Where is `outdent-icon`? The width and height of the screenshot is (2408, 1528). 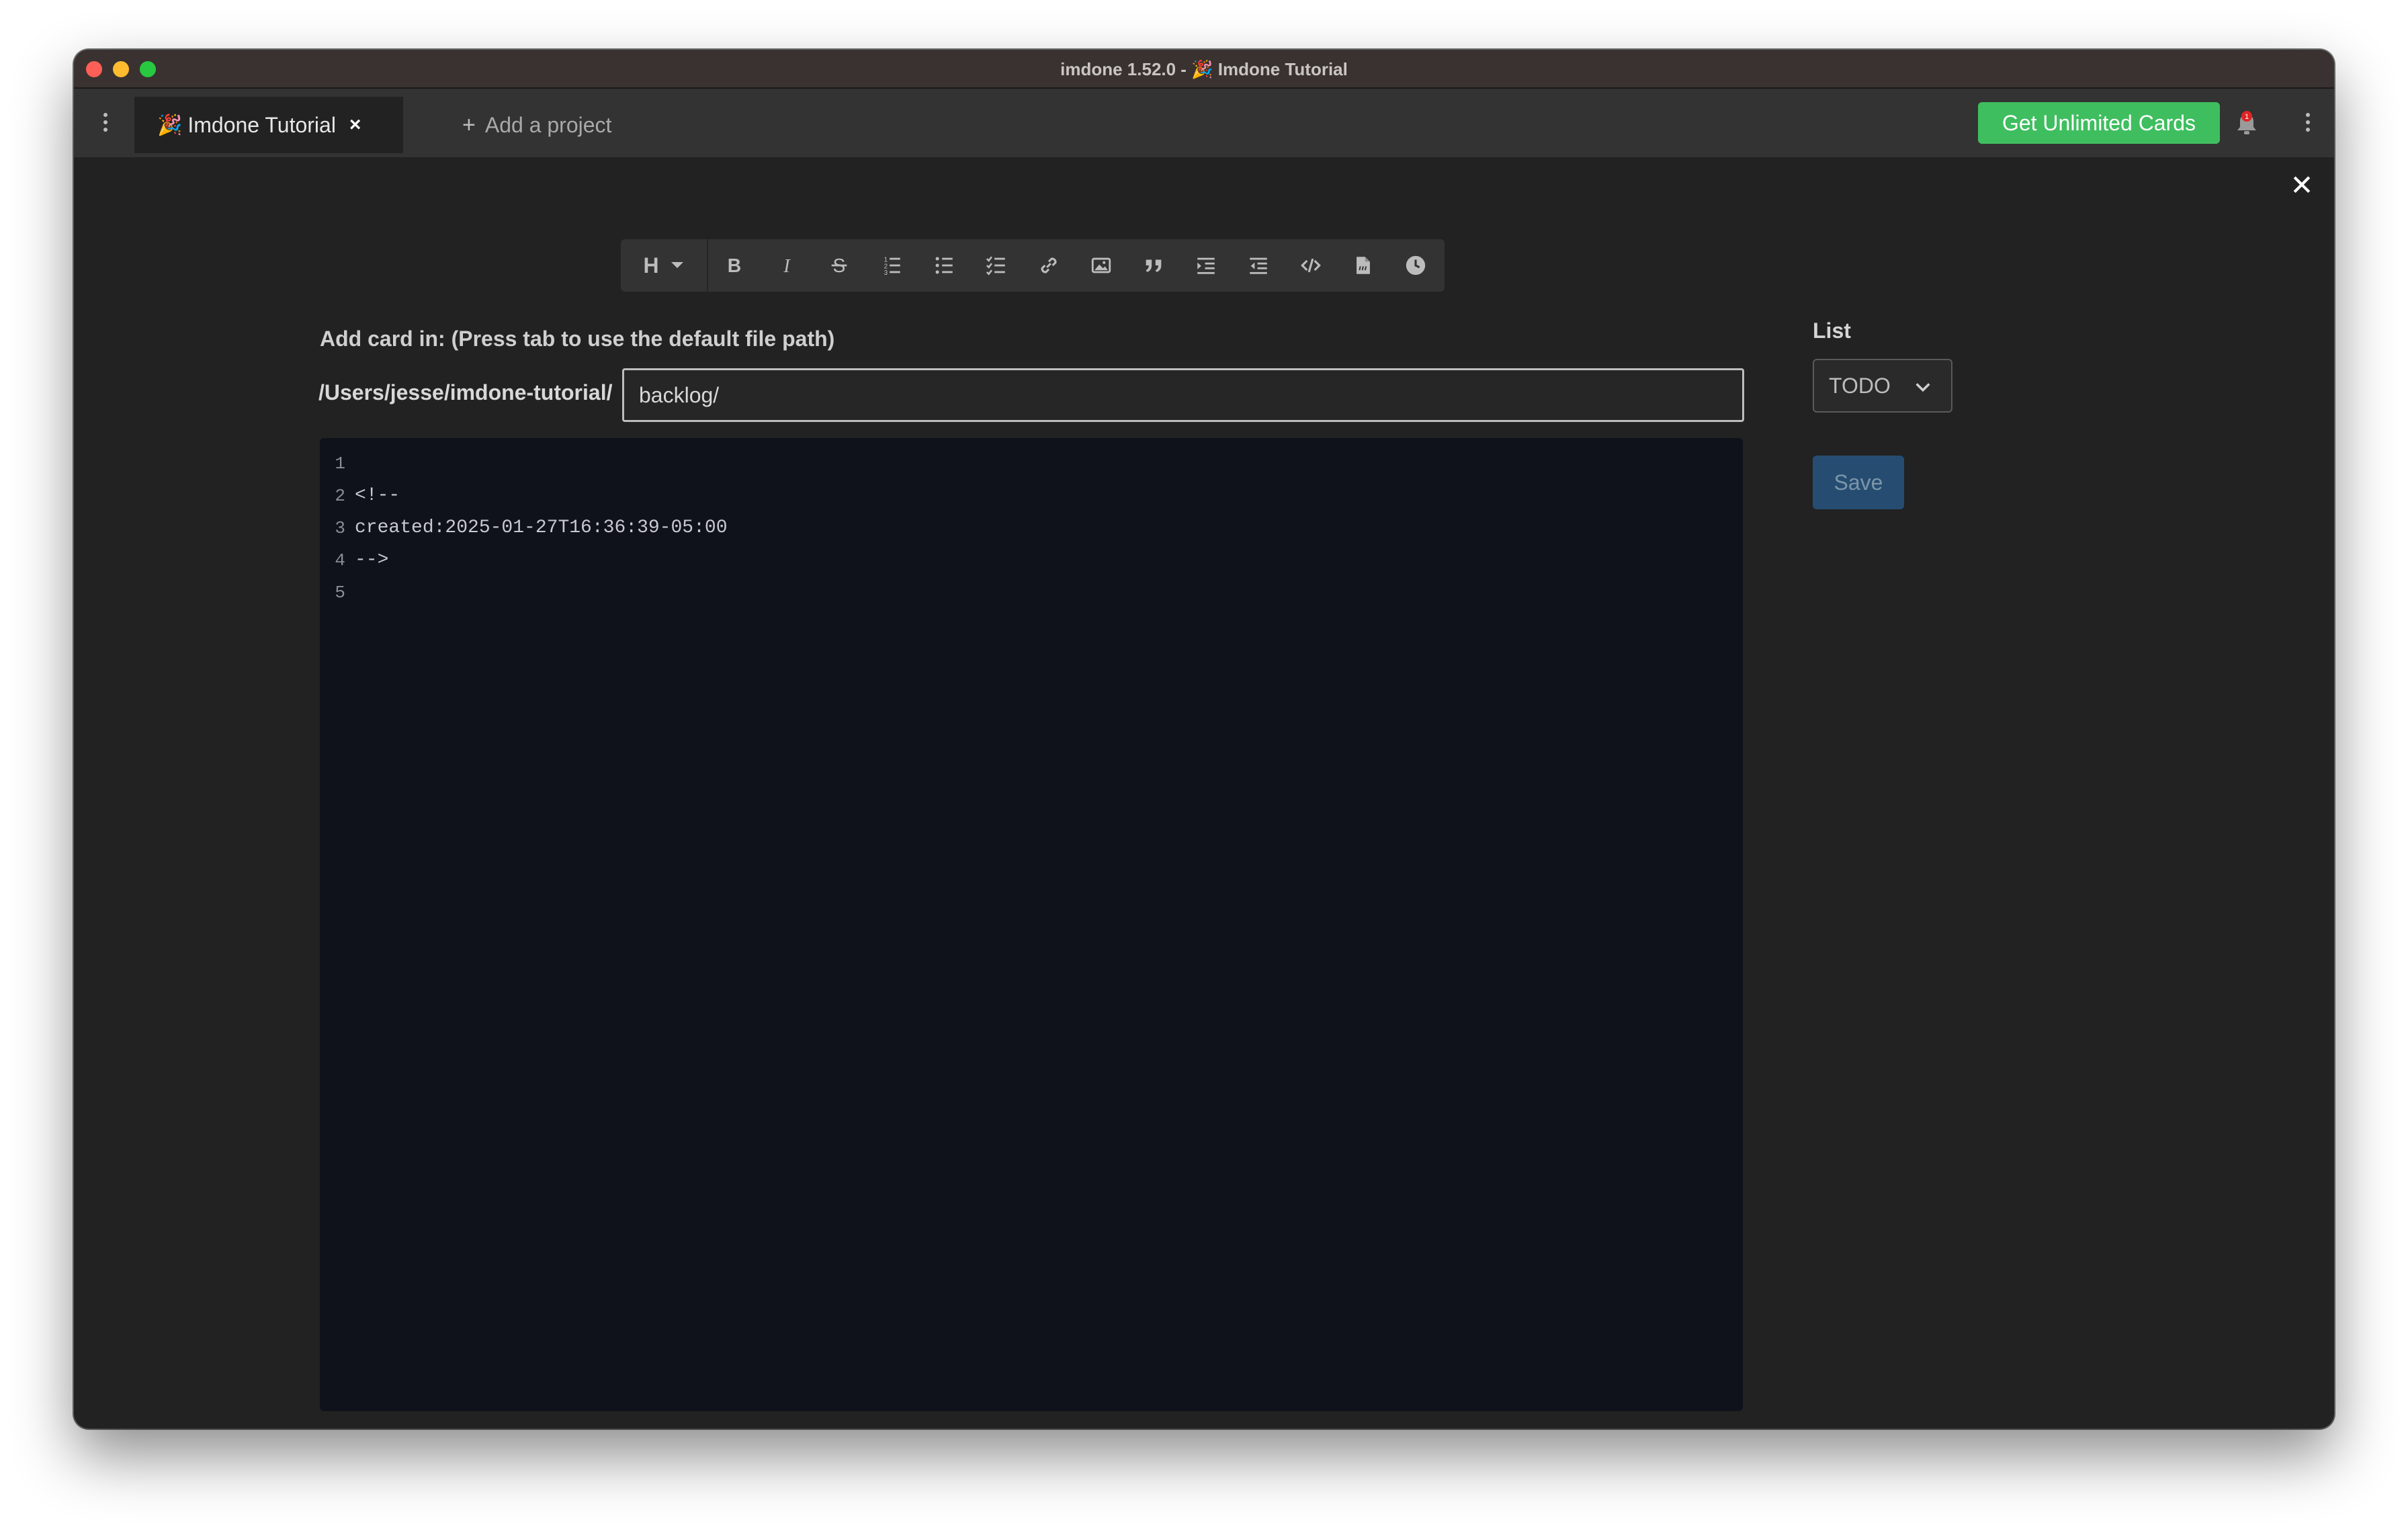 outdent-icon is located at coordinates (1258, 265).